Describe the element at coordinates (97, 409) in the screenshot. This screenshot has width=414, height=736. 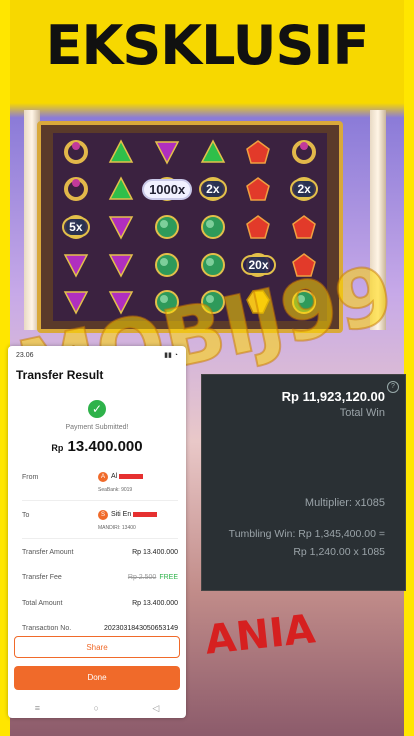
I see `check-icon: ✓` at that location.